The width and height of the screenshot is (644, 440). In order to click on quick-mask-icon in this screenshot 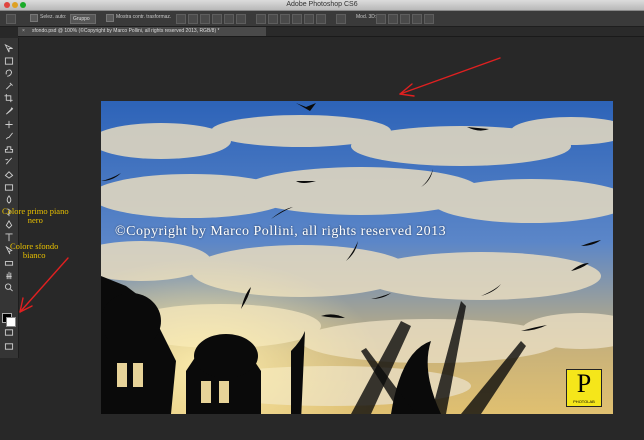, I will do `click(9, 332)`.